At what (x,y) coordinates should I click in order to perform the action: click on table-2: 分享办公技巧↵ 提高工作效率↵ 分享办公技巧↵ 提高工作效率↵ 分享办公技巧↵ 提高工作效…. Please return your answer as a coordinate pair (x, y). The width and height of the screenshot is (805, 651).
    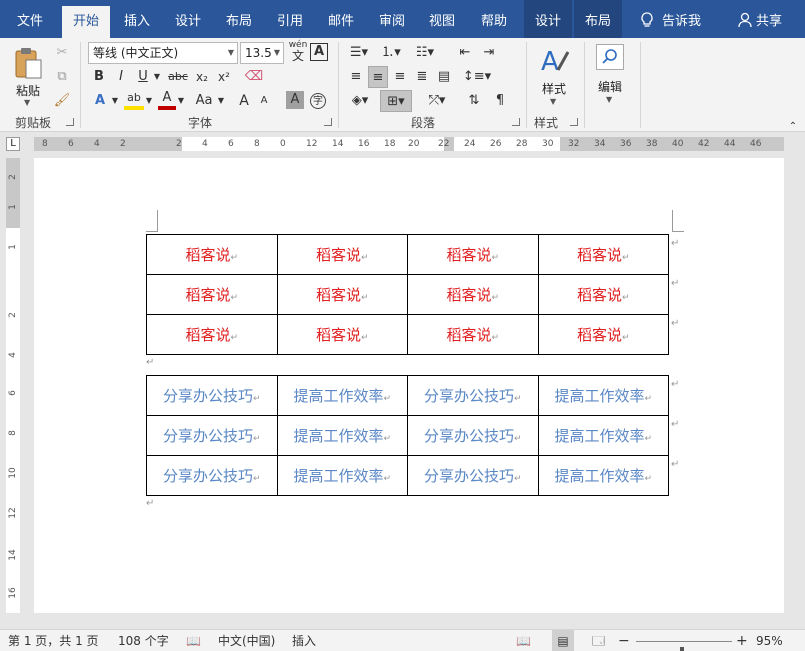
    Looking at the image, I should click on (407, 435).